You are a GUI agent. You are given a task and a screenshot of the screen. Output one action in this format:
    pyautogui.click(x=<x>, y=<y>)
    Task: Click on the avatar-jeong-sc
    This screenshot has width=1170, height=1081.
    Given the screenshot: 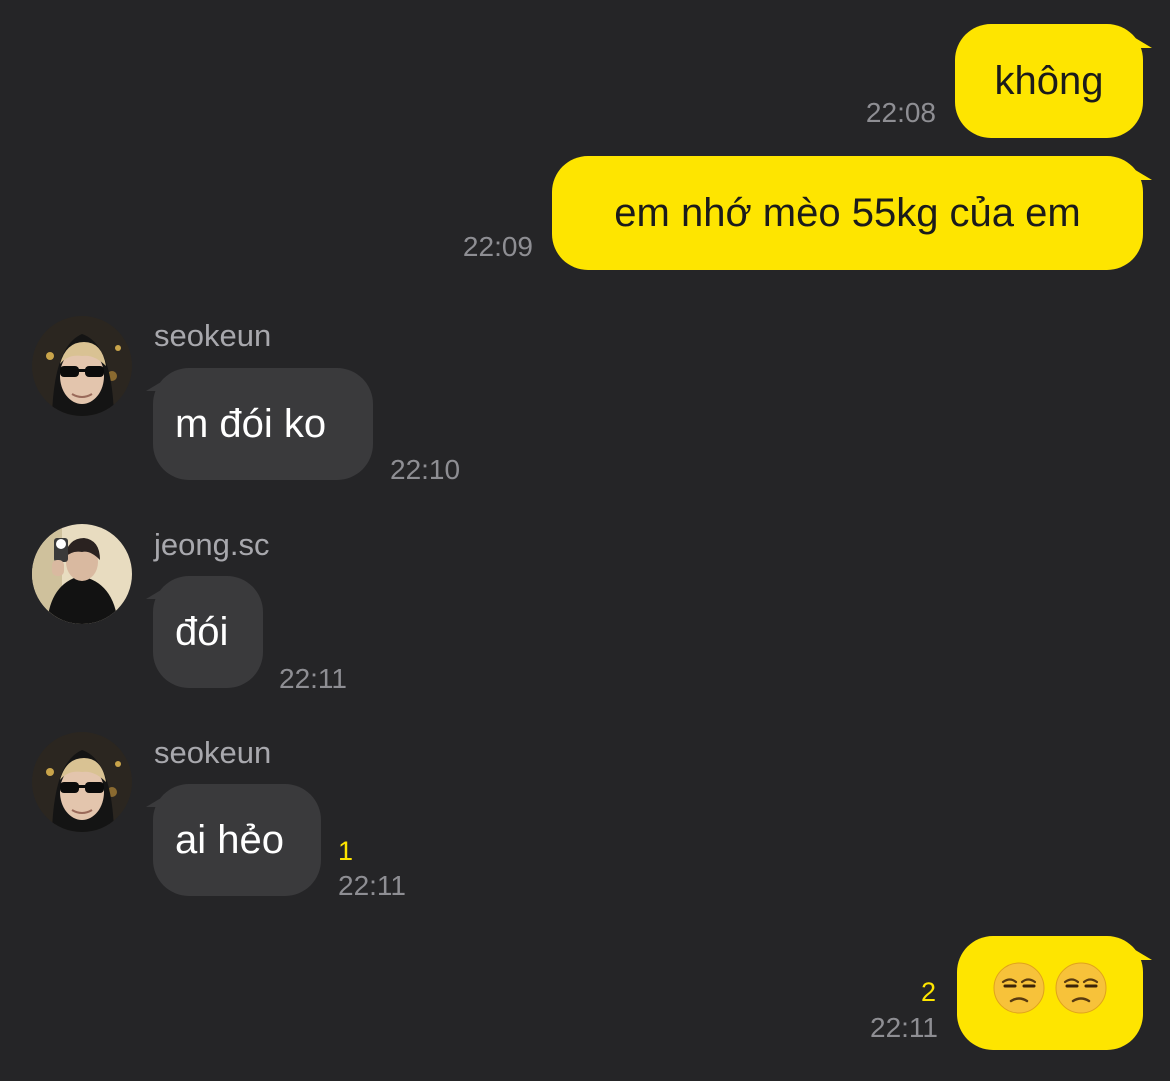 What is the action you would take?
    pyautogui.click(x=82, y=574)
    